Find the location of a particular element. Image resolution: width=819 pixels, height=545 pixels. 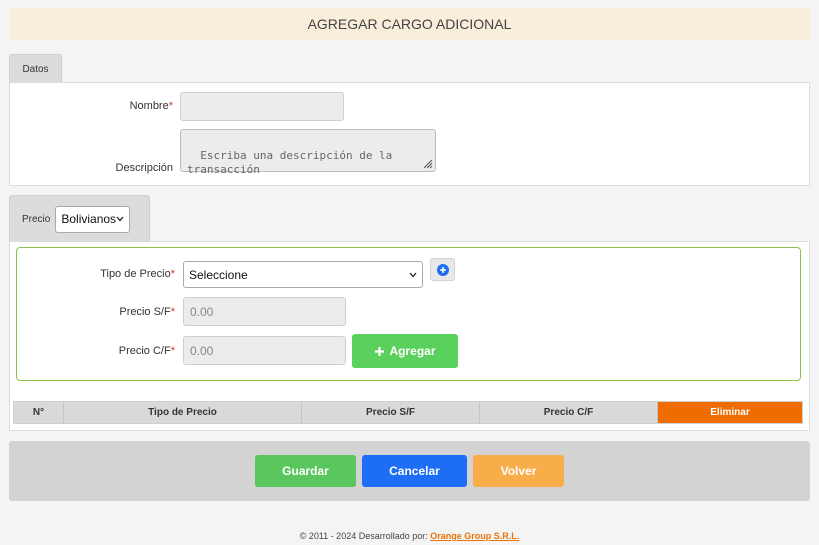

plus-icon is located at coordinates (380, 351).